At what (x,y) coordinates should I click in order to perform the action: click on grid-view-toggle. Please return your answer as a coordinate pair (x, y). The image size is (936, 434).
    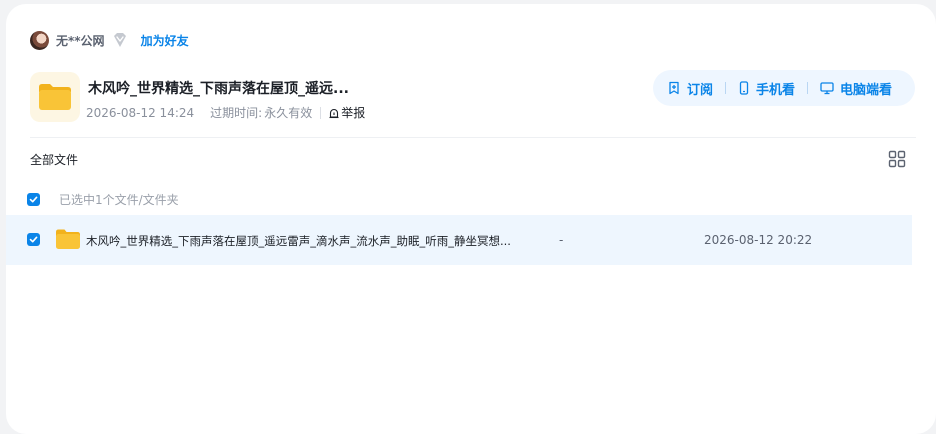
    Looking at the image, I should click on (897, 161).